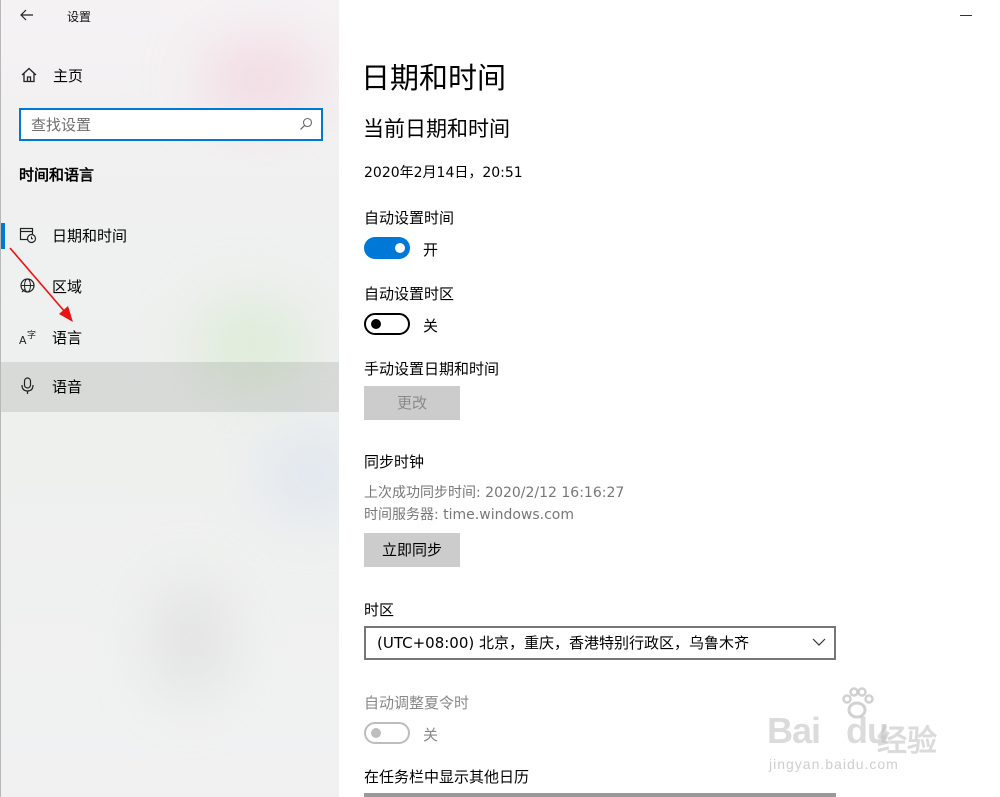  What do you see at coordinates (151, 124) in the screenshot?
I see `search-input` at bounding box center [151, 124].